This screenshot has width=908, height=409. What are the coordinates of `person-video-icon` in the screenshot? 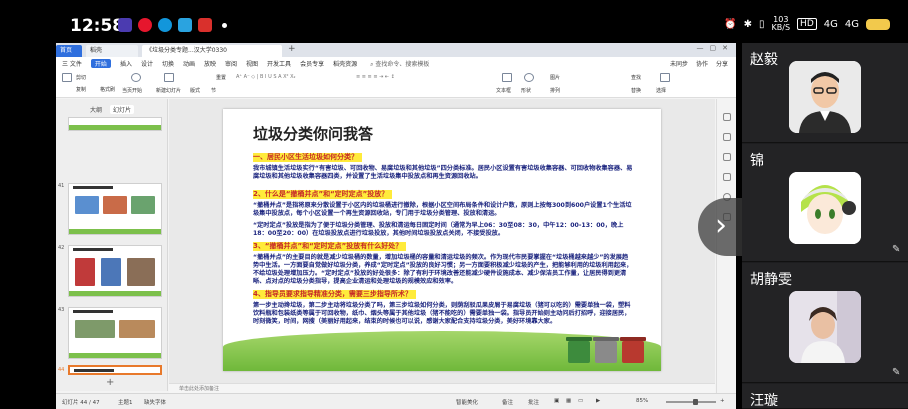 It's located at (825, 327).